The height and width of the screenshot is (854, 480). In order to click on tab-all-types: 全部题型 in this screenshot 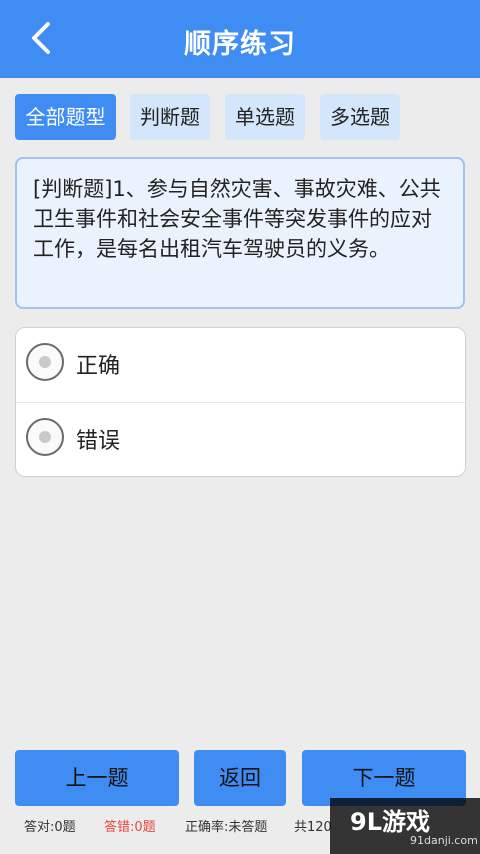, I will do `click(65, 117)`.